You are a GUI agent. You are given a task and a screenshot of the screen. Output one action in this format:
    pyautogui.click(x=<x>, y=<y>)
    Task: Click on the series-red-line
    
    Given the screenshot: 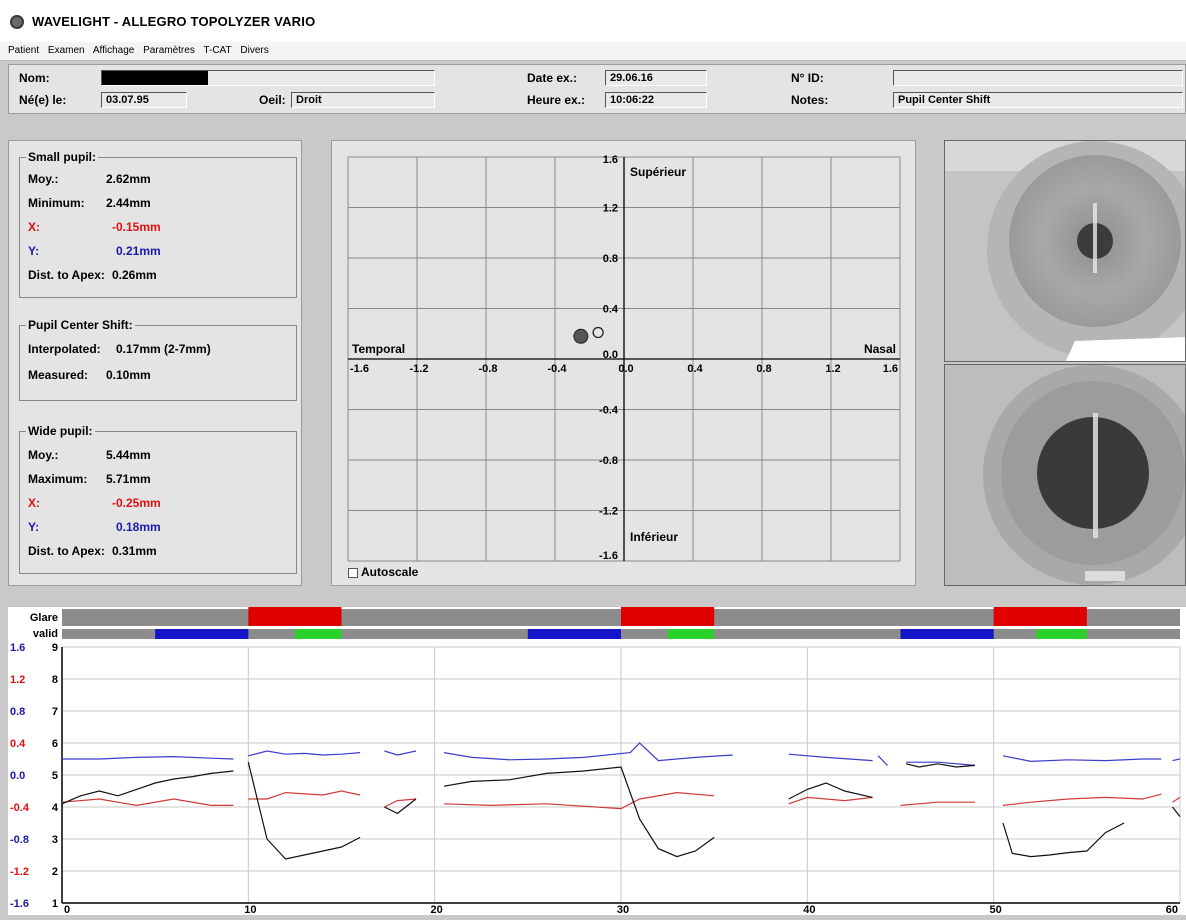 What is the action you would take?
    pyautogui.click(x=1082, y=799)
    